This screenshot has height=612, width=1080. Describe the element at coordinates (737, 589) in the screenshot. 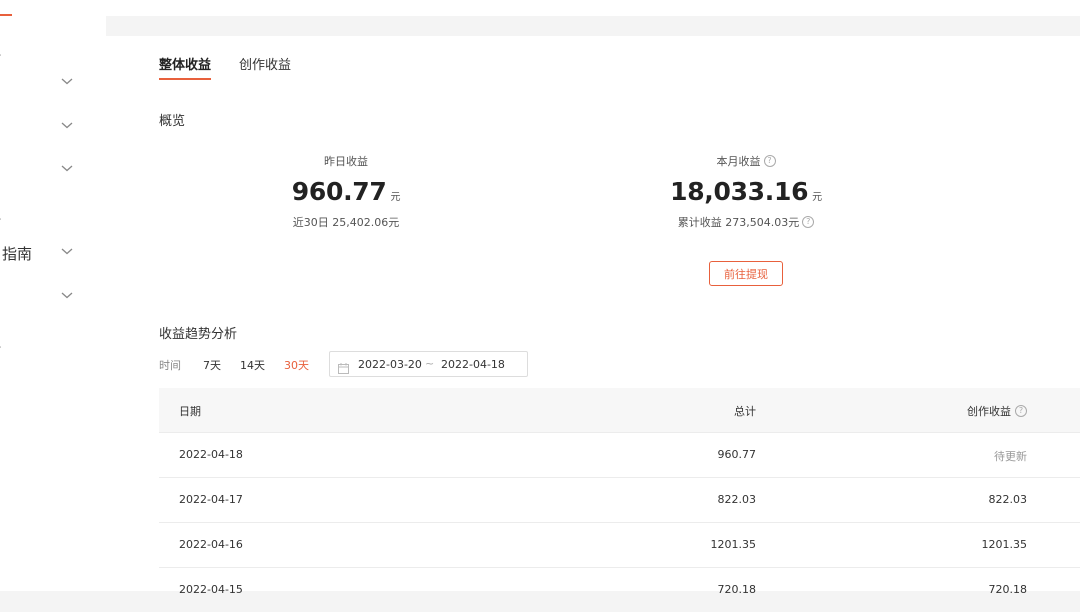

I see `cell-total: 720.18` at that location.